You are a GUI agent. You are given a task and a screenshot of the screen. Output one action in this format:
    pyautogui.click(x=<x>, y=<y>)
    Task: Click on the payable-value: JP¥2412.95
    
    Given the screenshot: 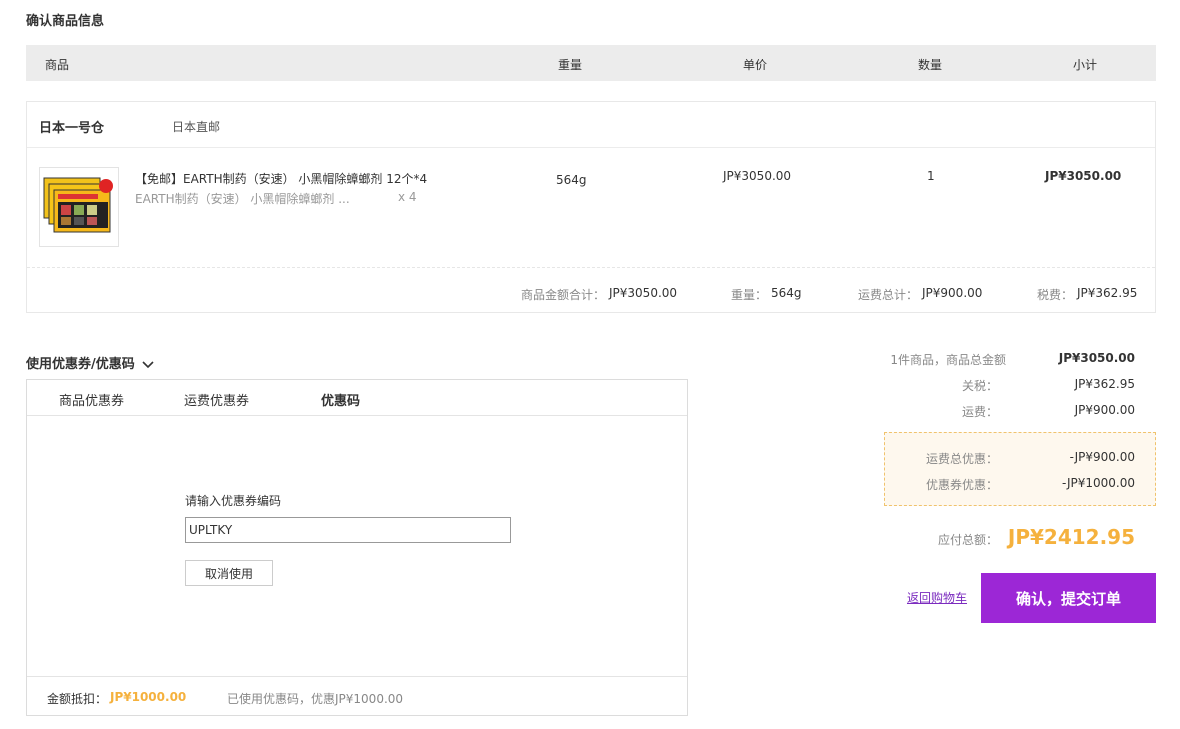 What is the action you would take?
    pyautogui.click(x=1071, y=537)
    